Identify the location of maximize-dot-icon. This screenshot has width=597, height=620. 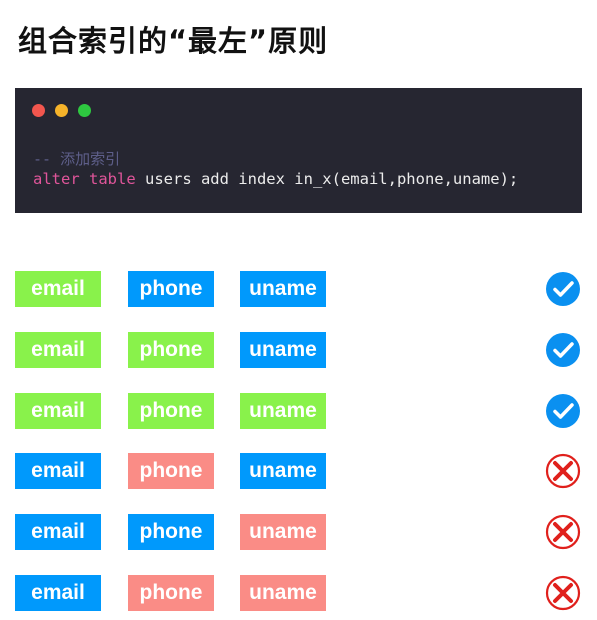
(84, 110).